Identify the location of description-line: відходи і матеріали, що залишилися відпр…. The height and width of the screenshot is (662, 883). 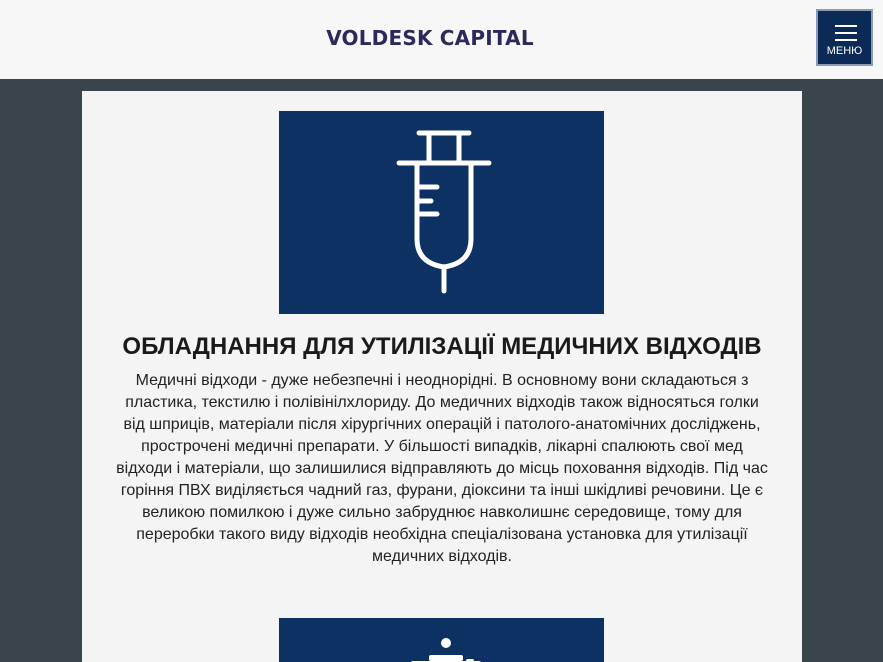
(442, 468).